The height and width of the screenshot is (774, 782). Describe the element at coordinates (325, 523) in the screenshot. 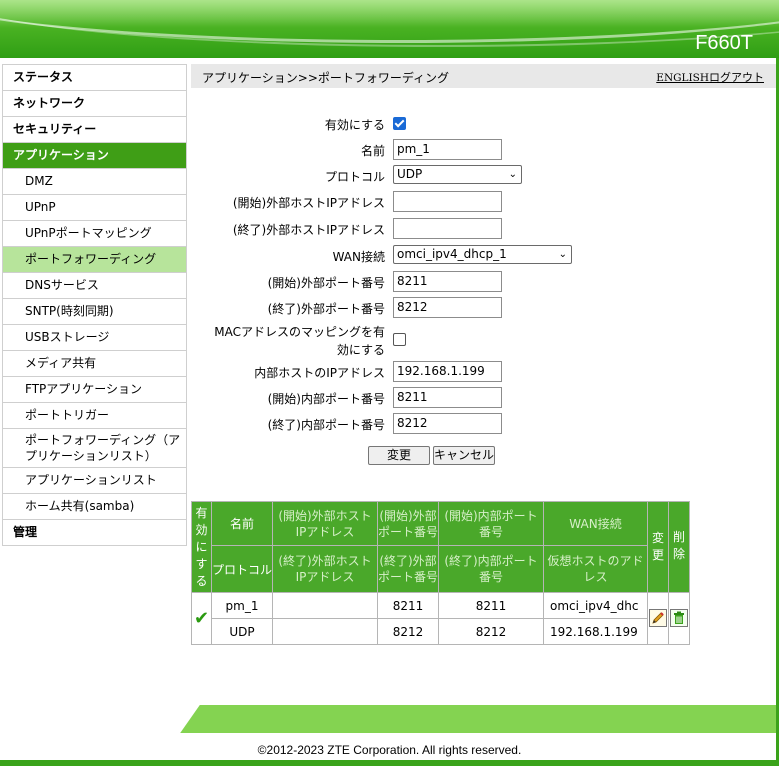

I see `col-wan-host-start-header: (開始)外部ホストIPアドレス` at that location.